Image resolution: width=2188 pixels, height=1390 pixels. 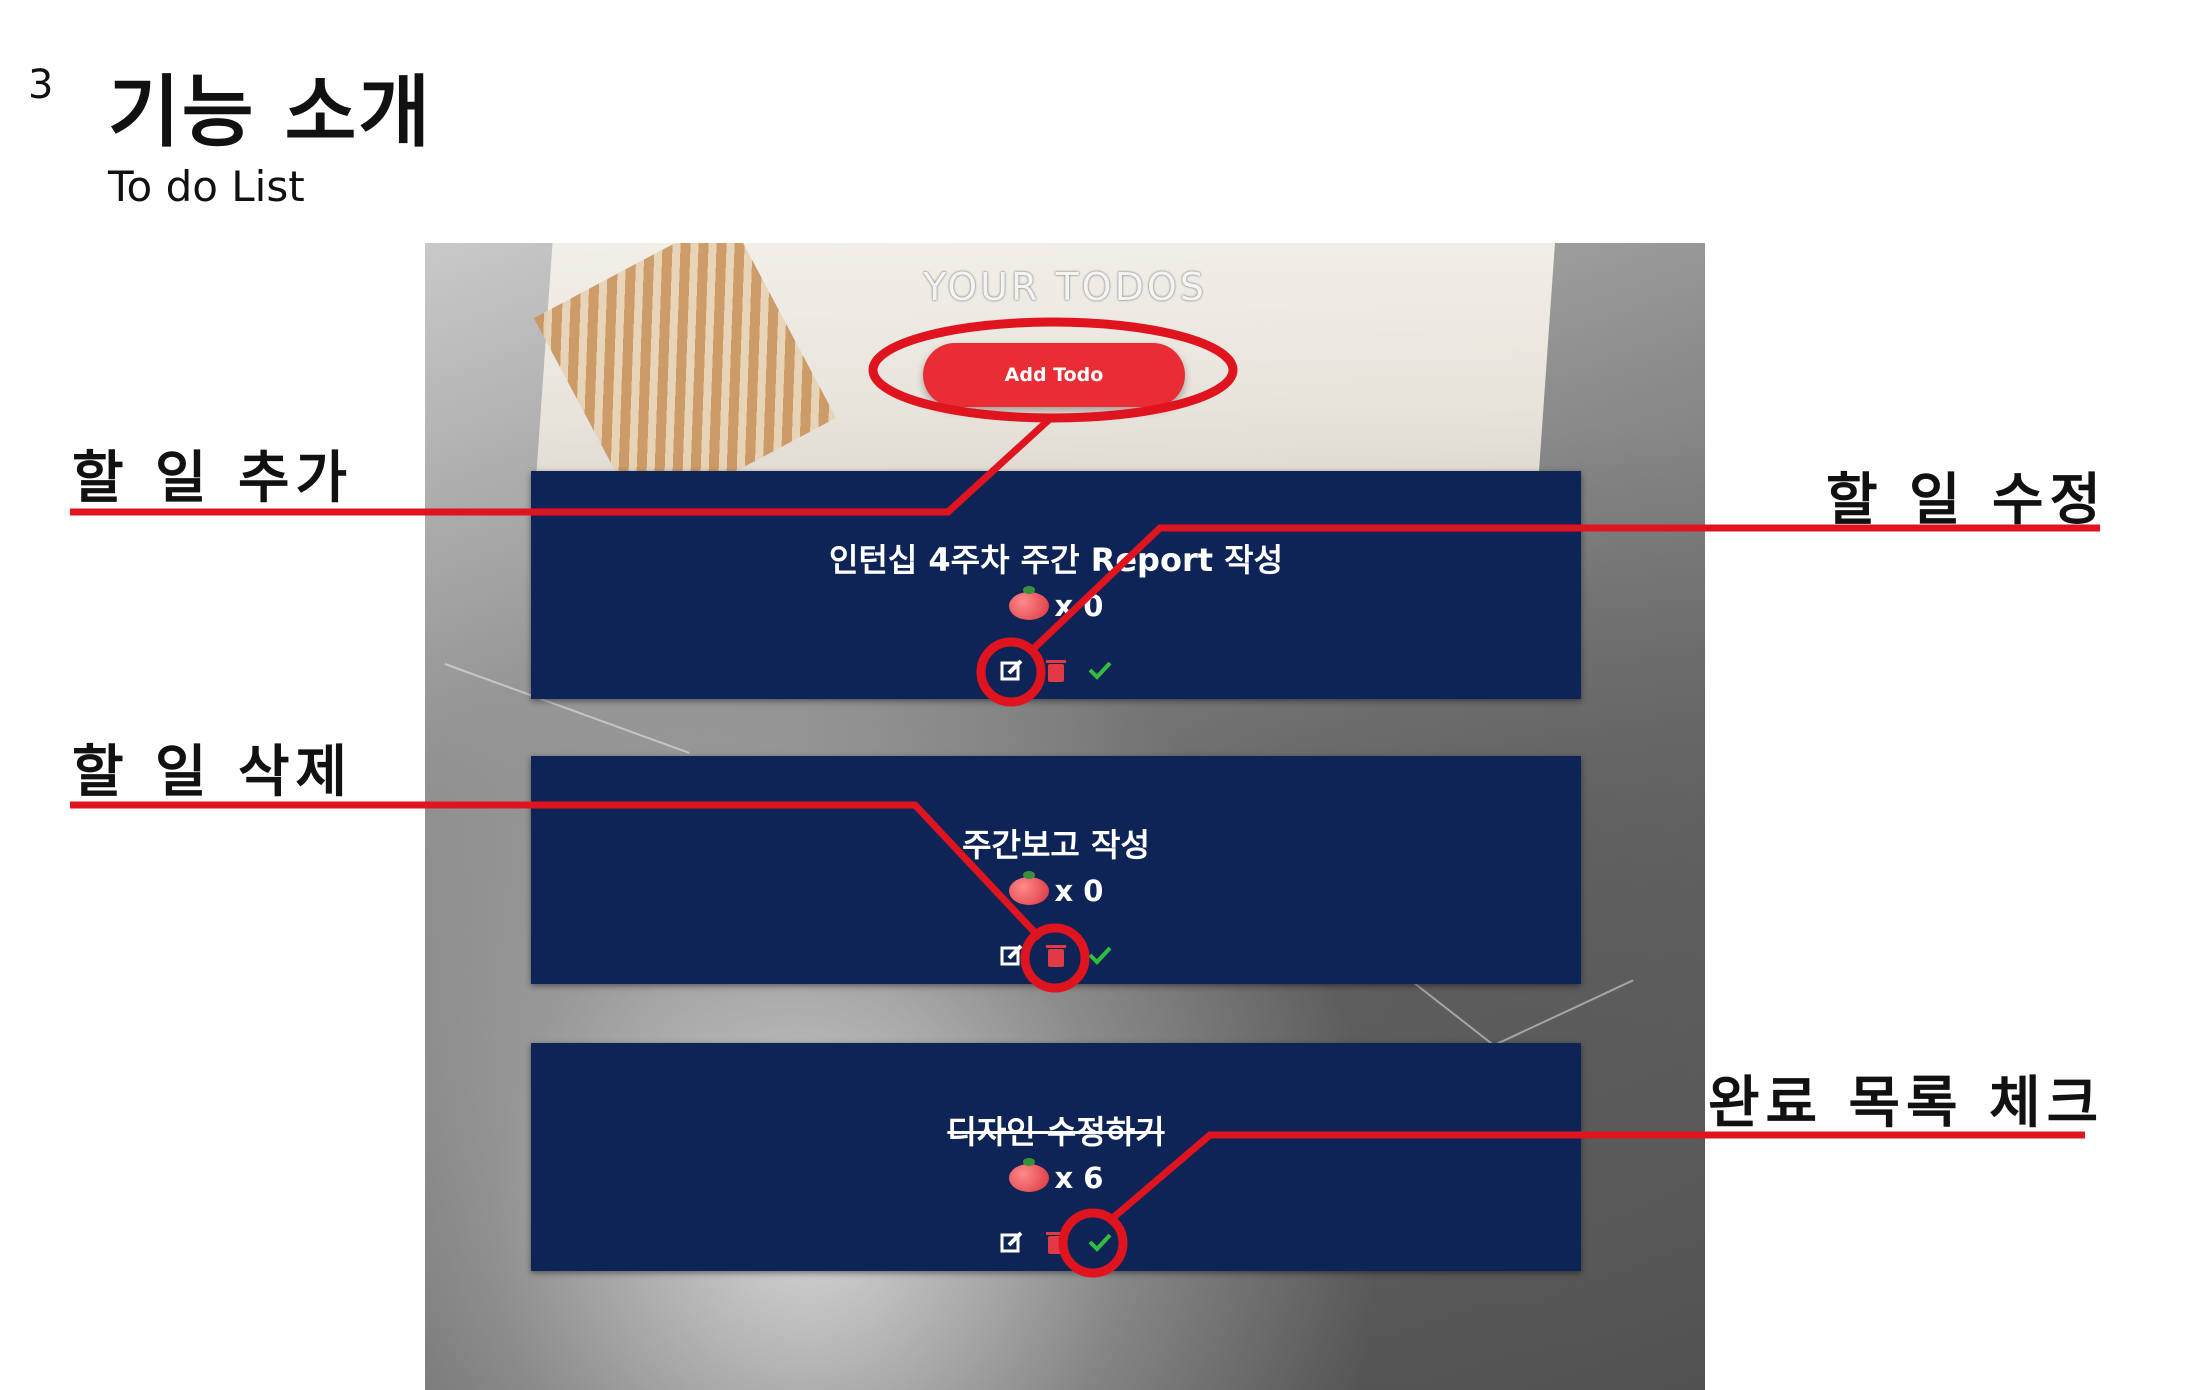 What do you see at coordinates (41, 85) in the screenshot?
I see `slide-number: 3` at bounding box center [41, 85].